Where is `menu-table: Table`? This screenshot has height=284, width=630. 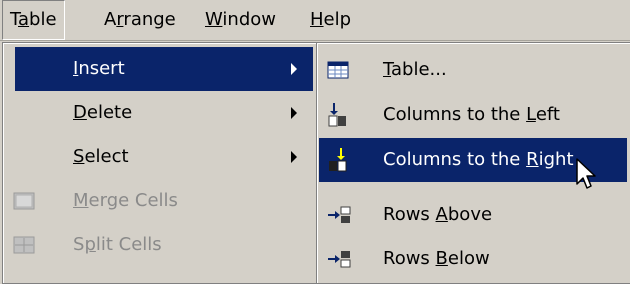
menu-table: Table is located at coordinates (33, 20).